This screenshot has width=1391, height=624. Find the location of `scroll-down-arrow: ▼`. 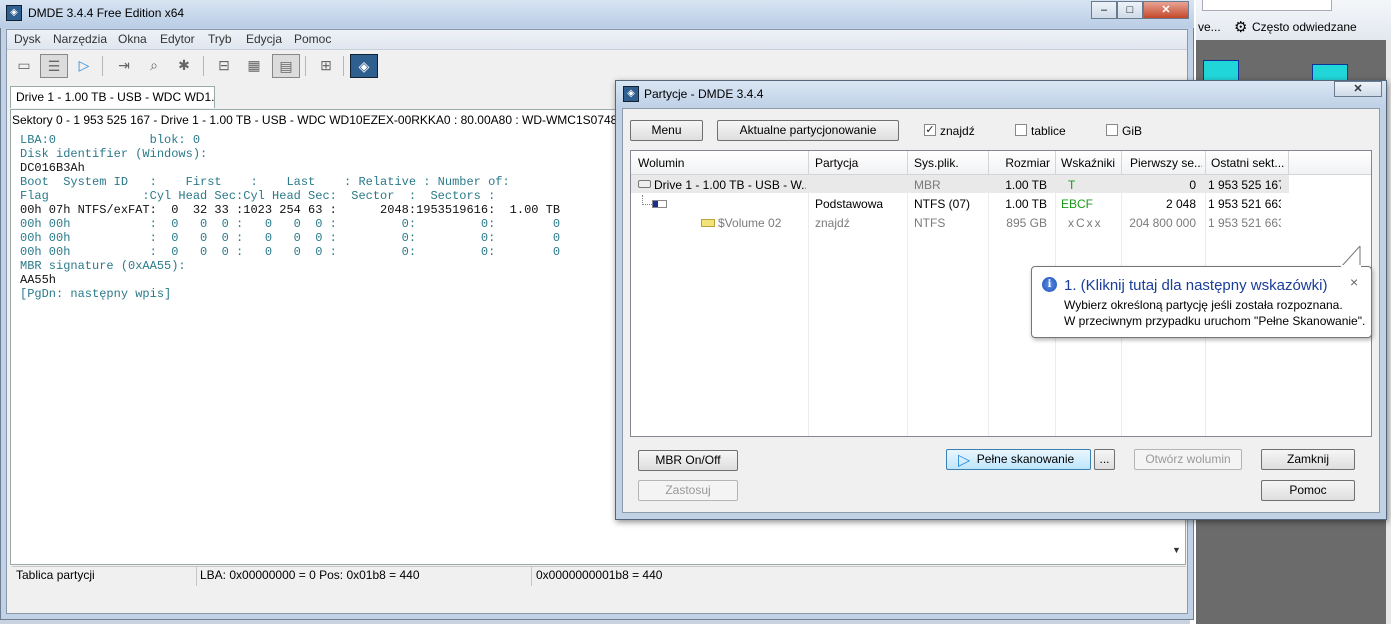

scroll-down-arrow: ▼ is located at coordinates (1176, 555).